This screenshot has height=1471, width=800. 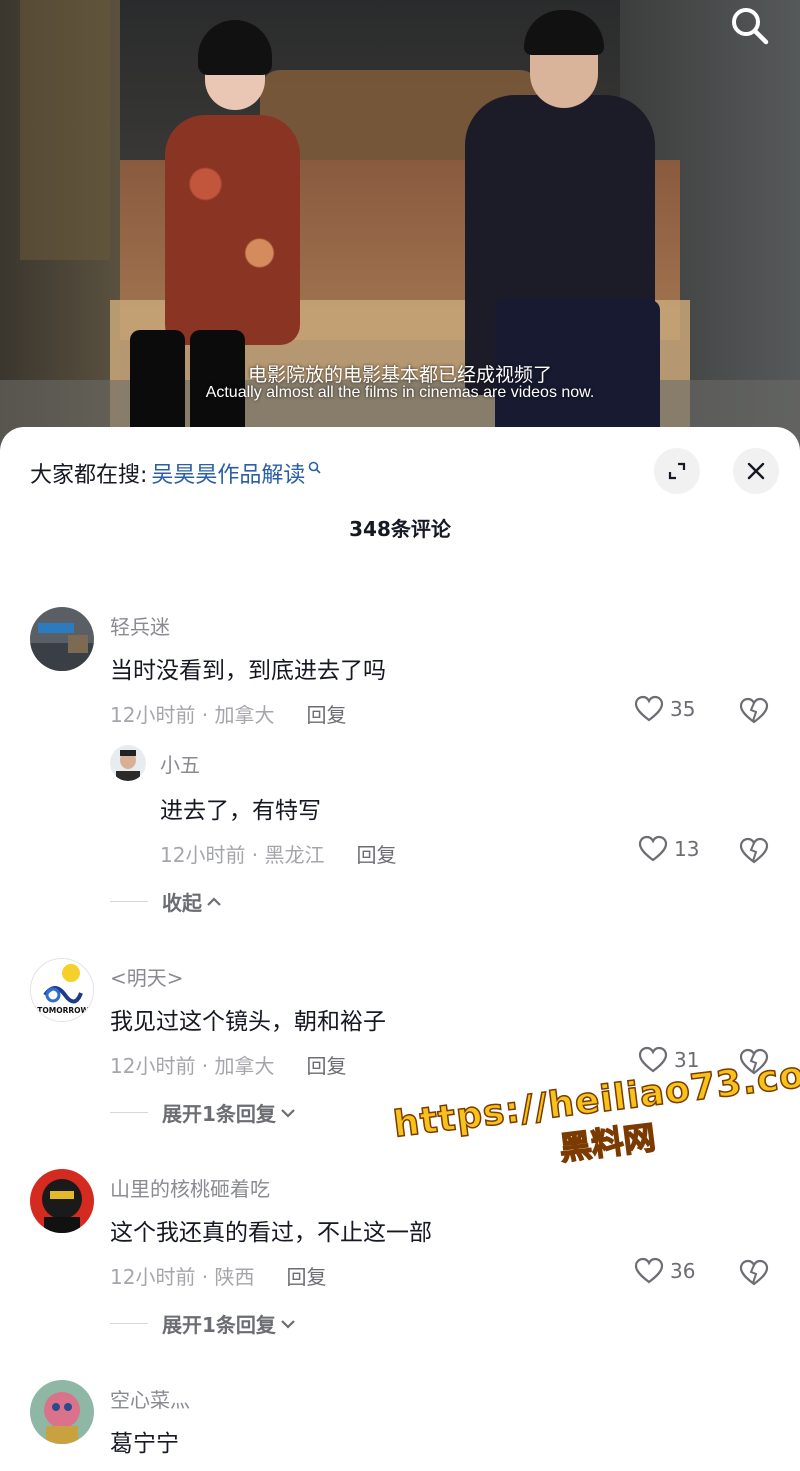 What do you see at coordinates (89, 475) in the screenshot?
I see `trending-search-prefix: 大家都在搜:` at bounding box center [89, 475].